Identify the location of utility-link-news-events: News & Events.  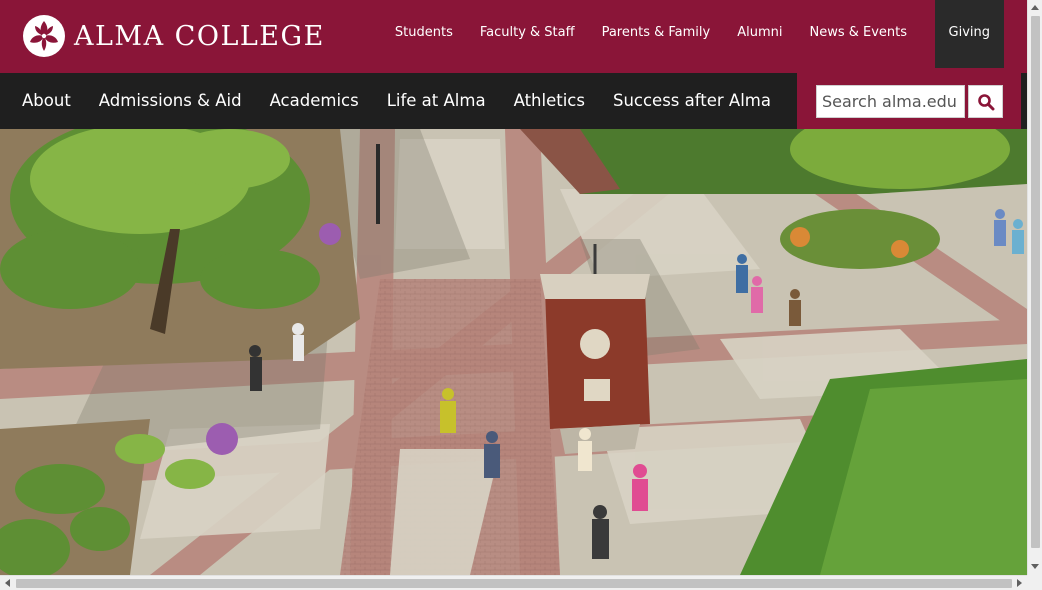
(858, 34).